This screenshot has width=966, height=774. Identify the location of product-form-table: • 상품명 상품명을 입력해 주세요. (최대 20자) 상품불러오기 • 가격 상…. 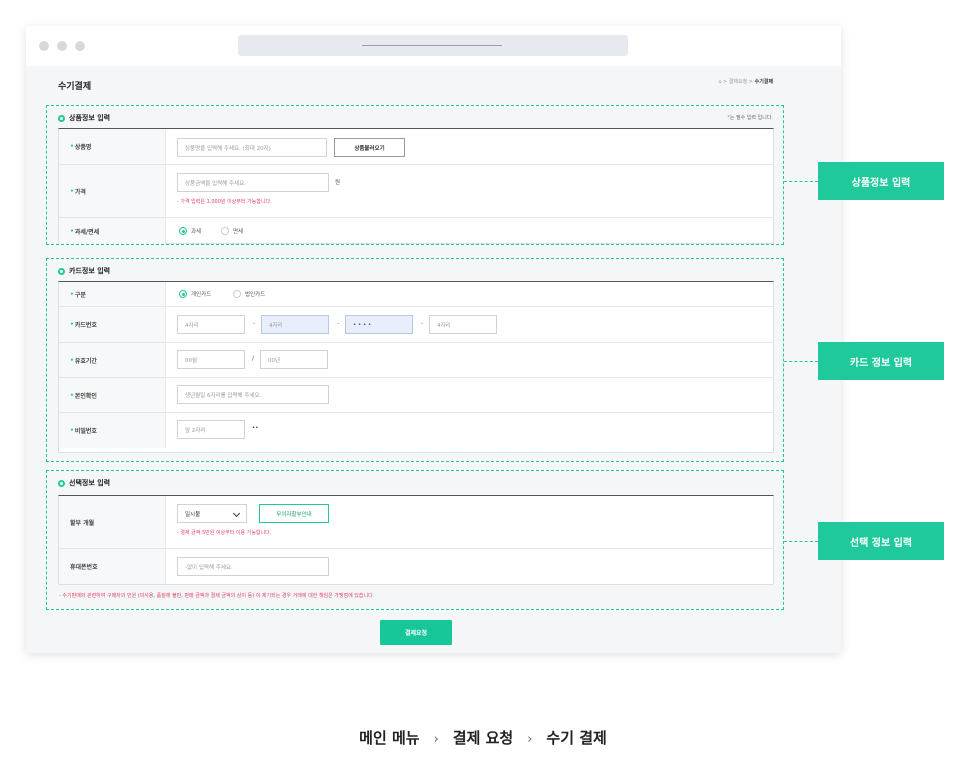
(416, 186).